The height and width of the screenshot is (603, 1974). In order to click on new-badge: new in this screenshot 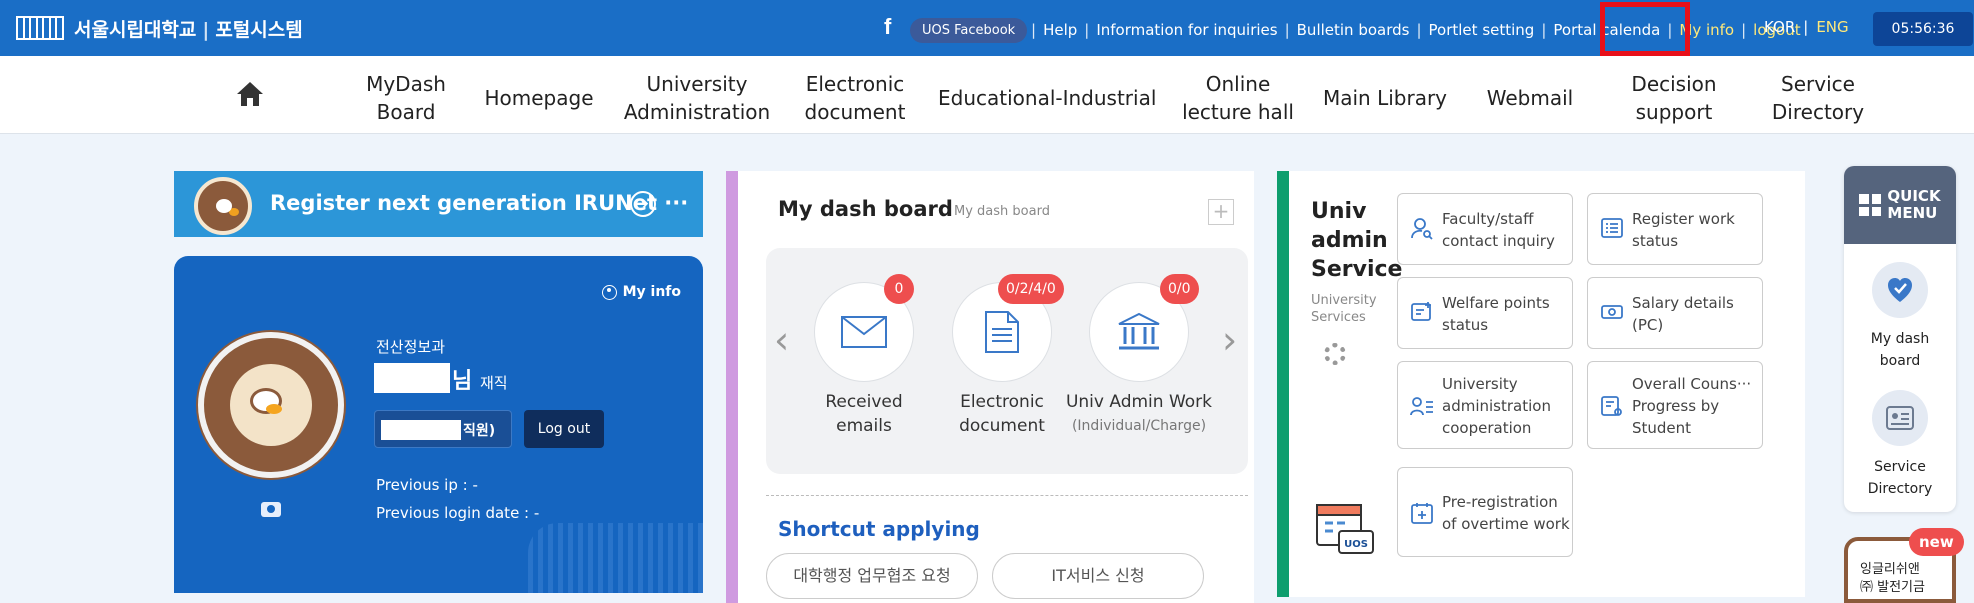, I will do `click(1936, 542)`.